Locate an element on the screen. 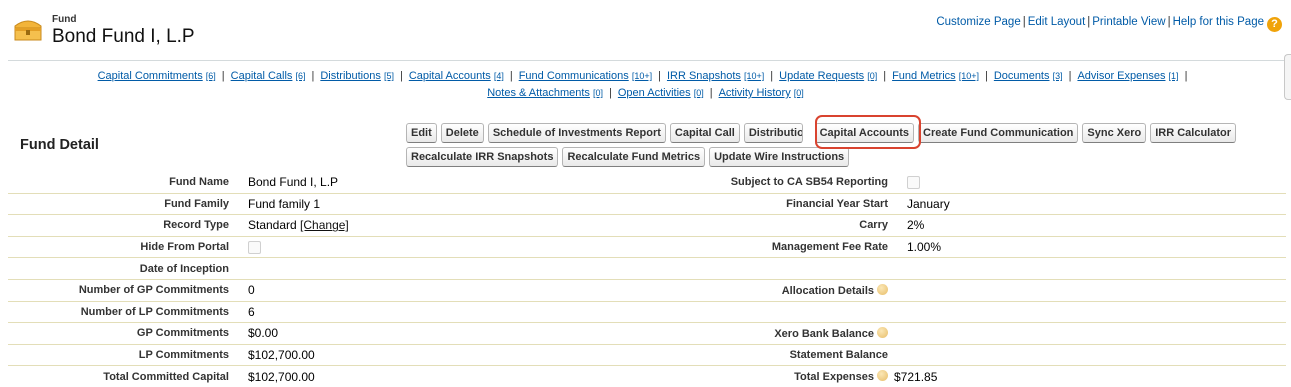 The height and width of the screenshot is (387, 1291). related-link-advisor-expenses: Advisor Expenses [1] is located at coordinates (1127, 76).